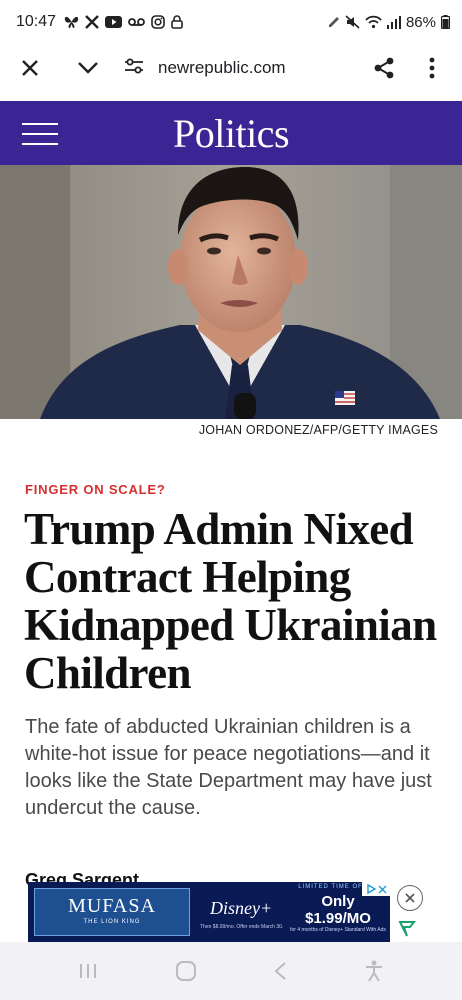 This screenshot has height=1000, width=462. What do you see at coordinates (112, 906) in the screenshot?
I see `ad-movie-title: MUFASA` at bounding box center [112, 906].